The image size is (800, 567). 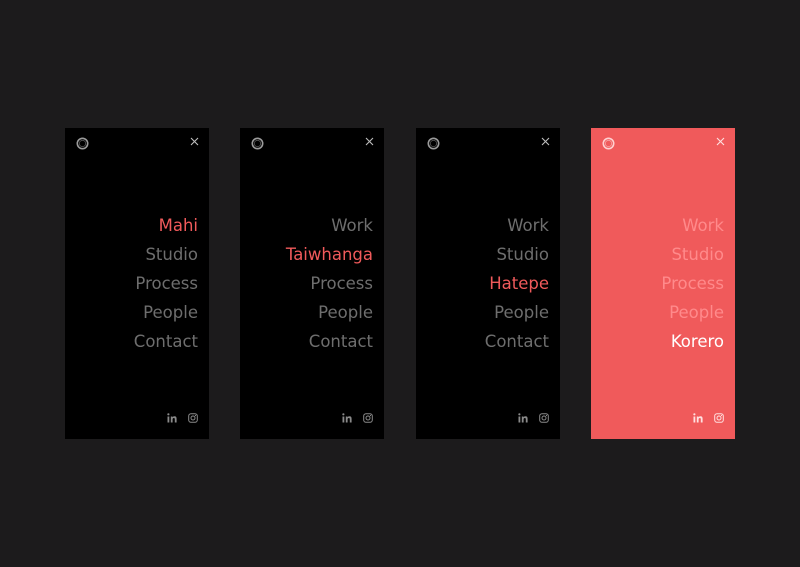 I want to click on nav-item: Hatepe, so click(x=517, y=286).